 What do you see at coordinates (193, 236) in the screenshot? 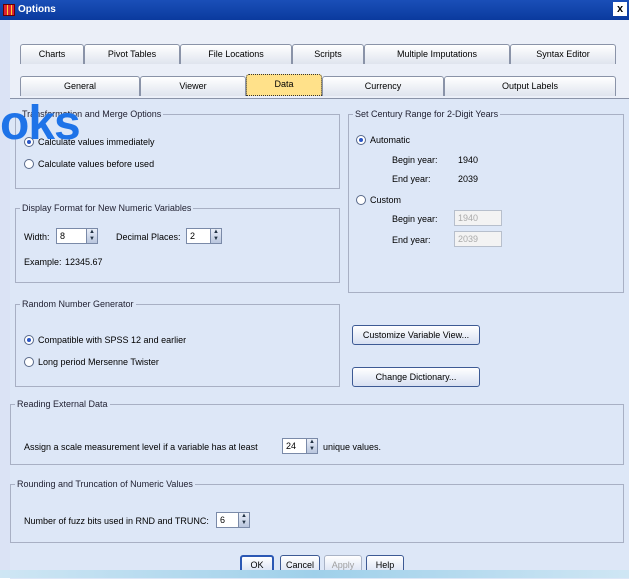
I see `decimal-places-value: 2` at bounding box center [193, 236].